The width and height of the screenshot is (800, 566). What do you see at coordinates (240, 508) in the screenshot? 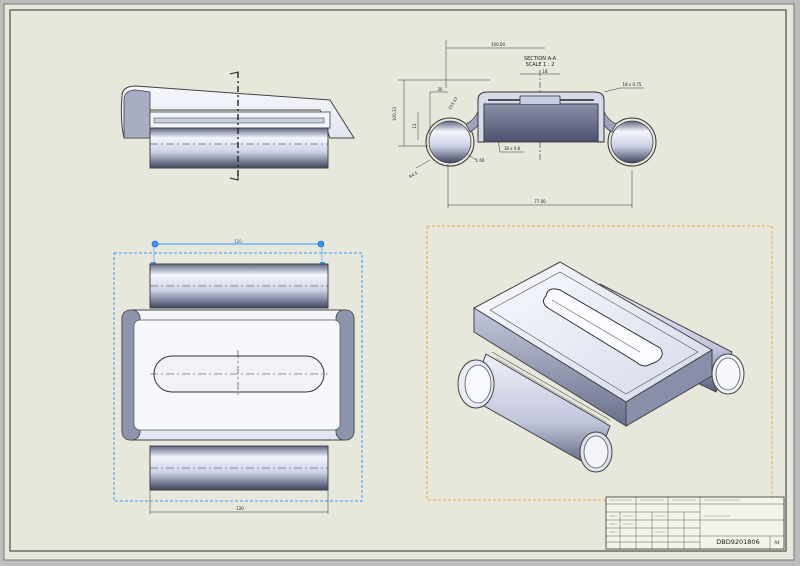
I see `top-dim-lower: 120` at bounding box center [240, 508].